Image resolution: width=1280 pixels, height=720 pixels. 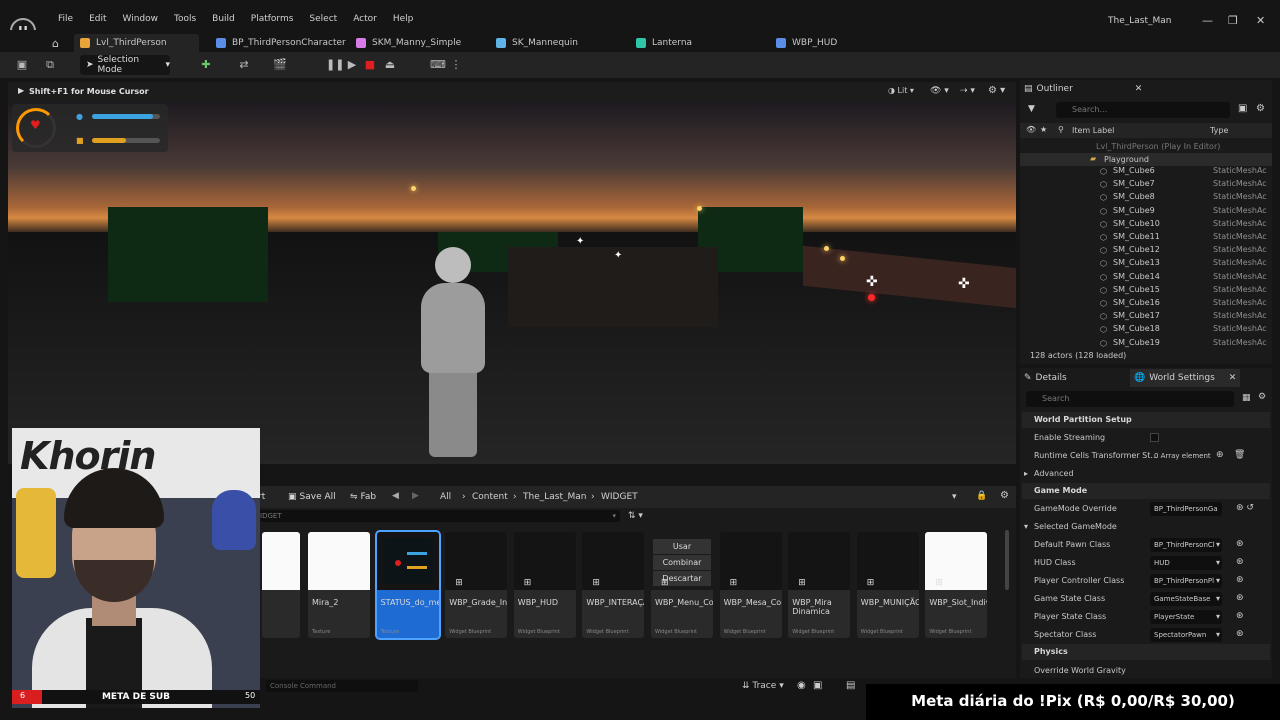 I want to click on outliner-row: ⬡ SM_Cube9 StaticMeshAc, so click(x=1146, y=212).